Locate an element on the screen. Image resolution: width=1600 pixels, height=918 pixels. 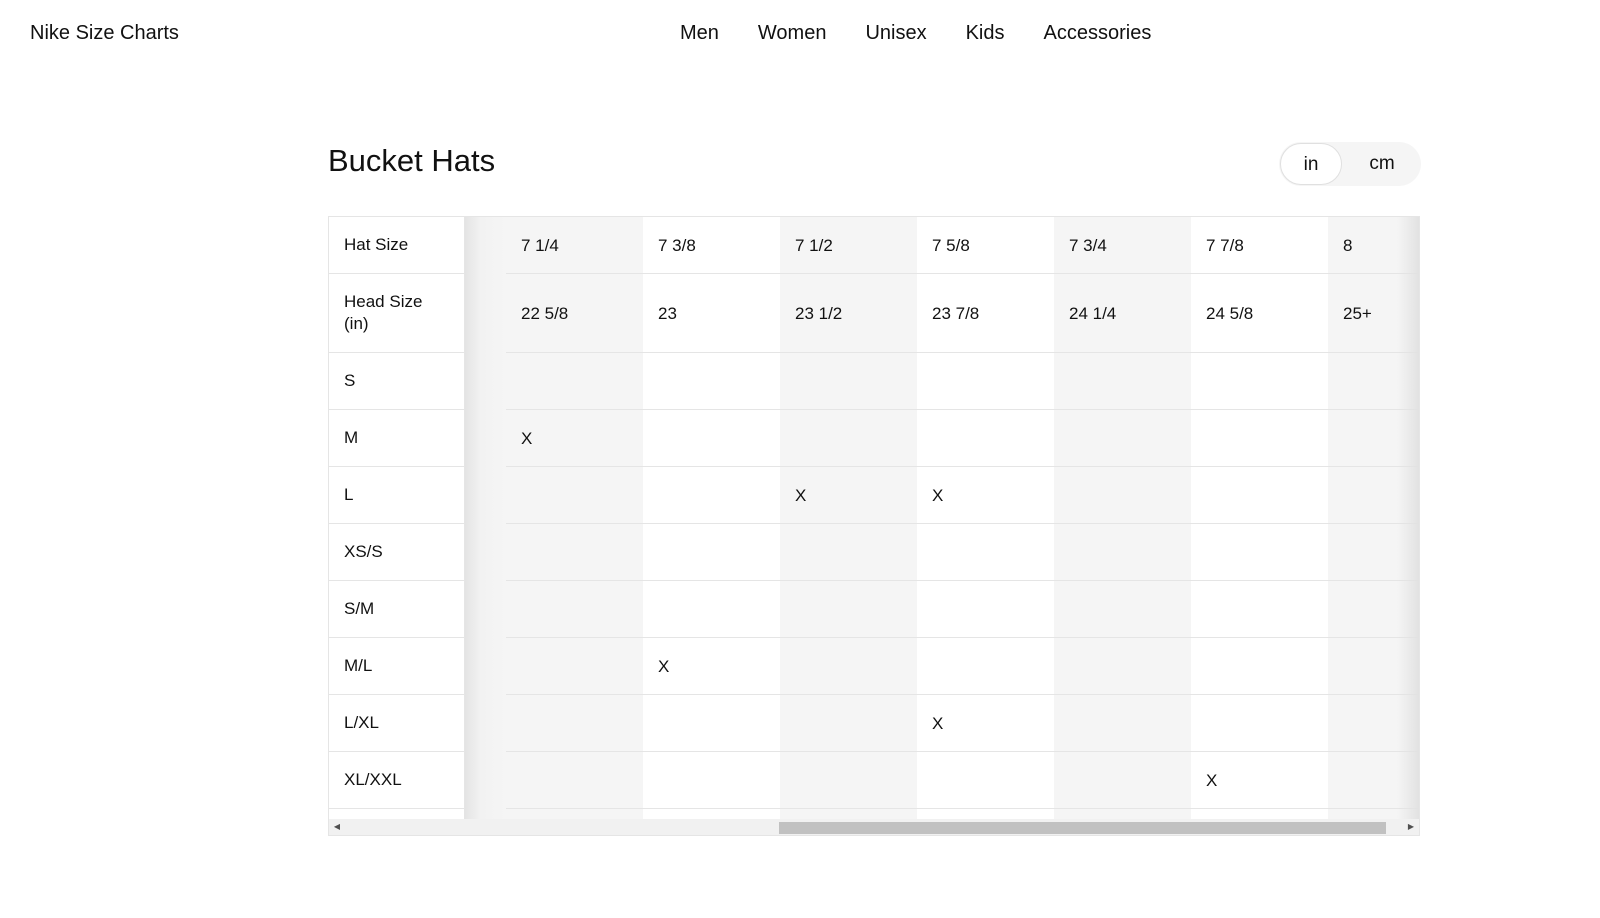
nav-item-women: Women is located at coordinates (792, 33).